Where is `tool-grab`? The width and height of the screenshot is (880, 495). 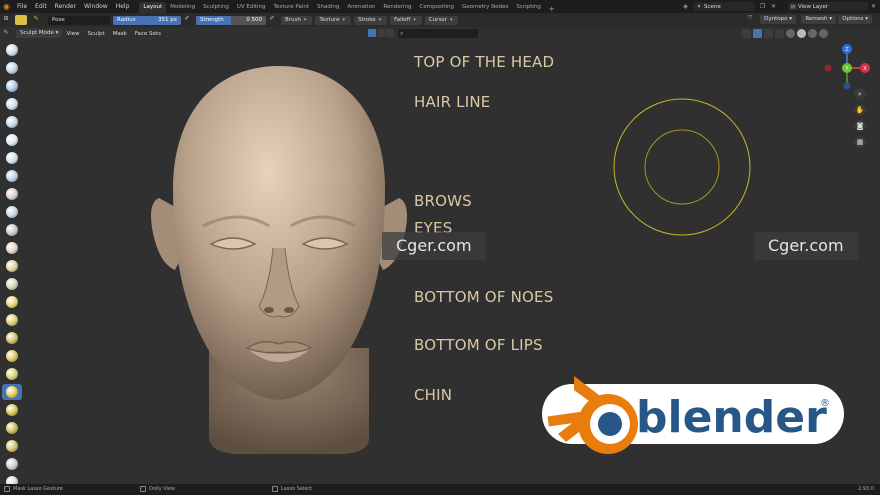
tool-grab is located at coordinates (12, 320).